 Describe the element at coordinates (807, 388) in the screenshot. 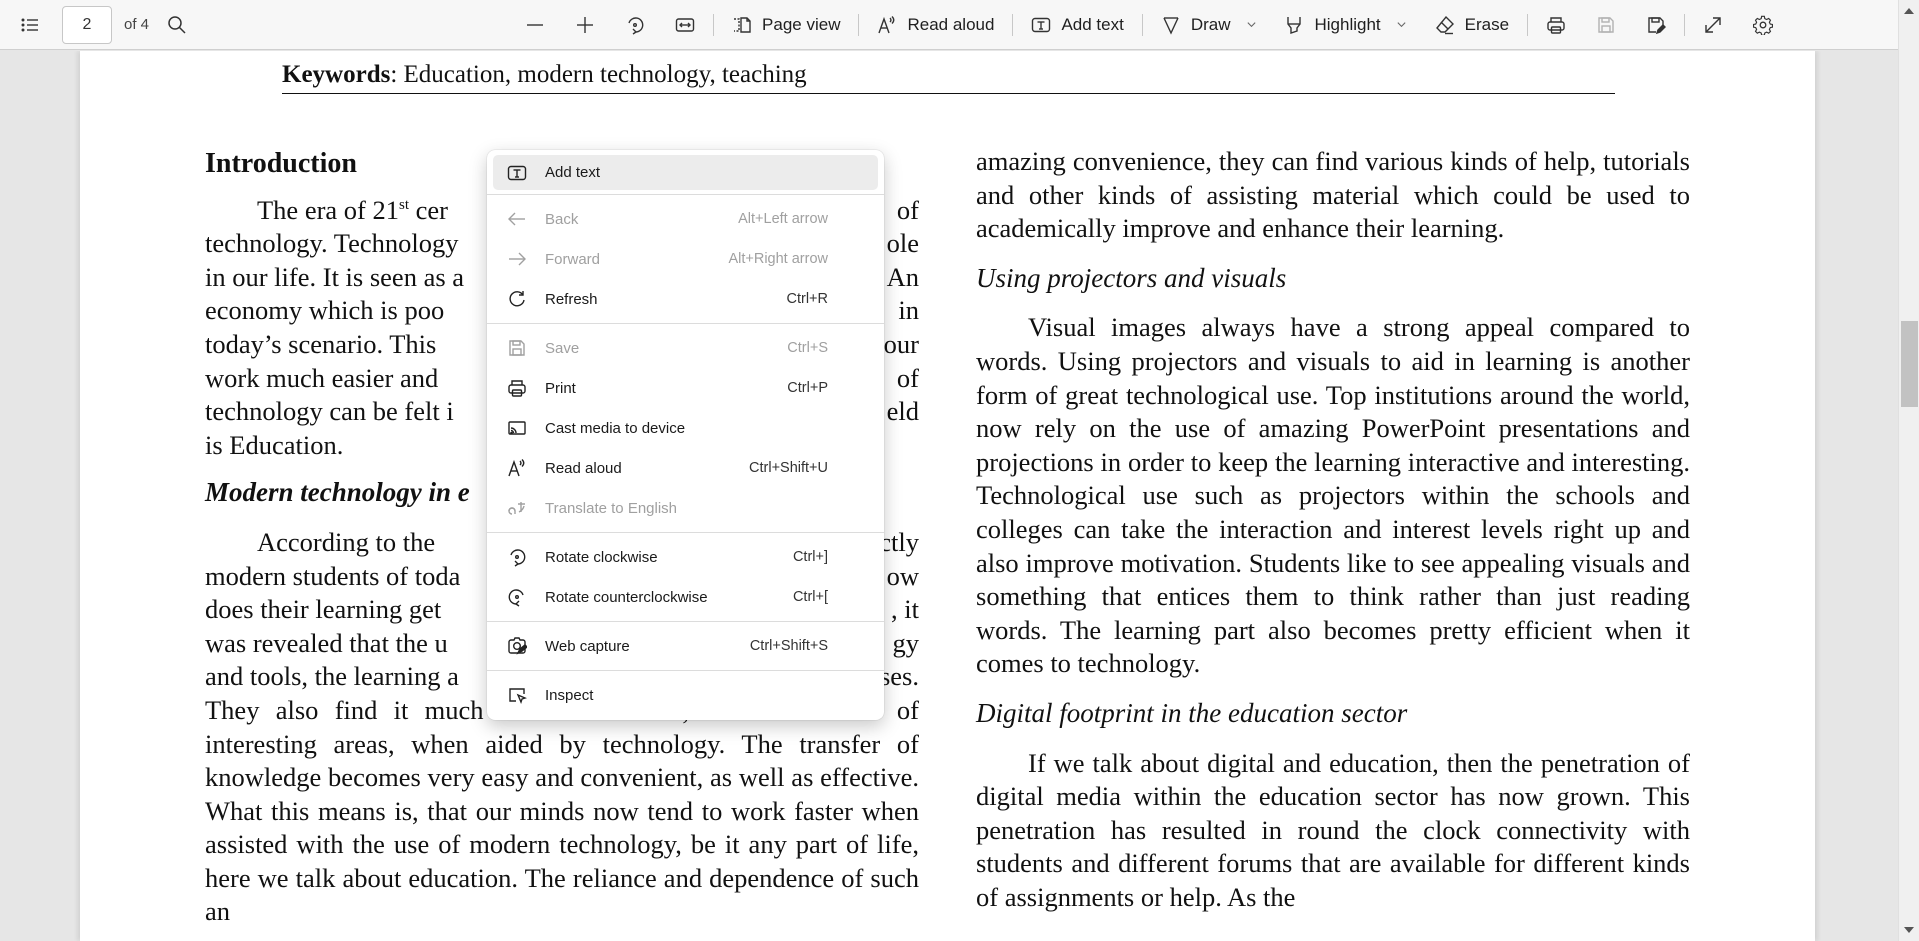

I see `menu-item-shortcut: Ctrl+P` at that location.